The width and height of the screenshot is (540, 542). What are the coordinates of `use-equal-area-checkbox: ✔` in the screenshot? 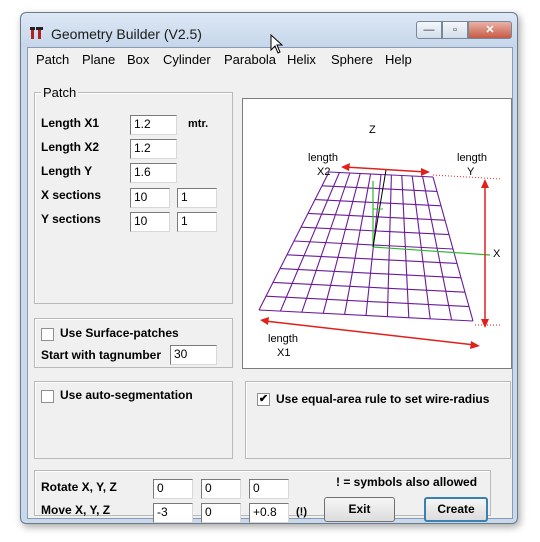 It's located at (263, 399).